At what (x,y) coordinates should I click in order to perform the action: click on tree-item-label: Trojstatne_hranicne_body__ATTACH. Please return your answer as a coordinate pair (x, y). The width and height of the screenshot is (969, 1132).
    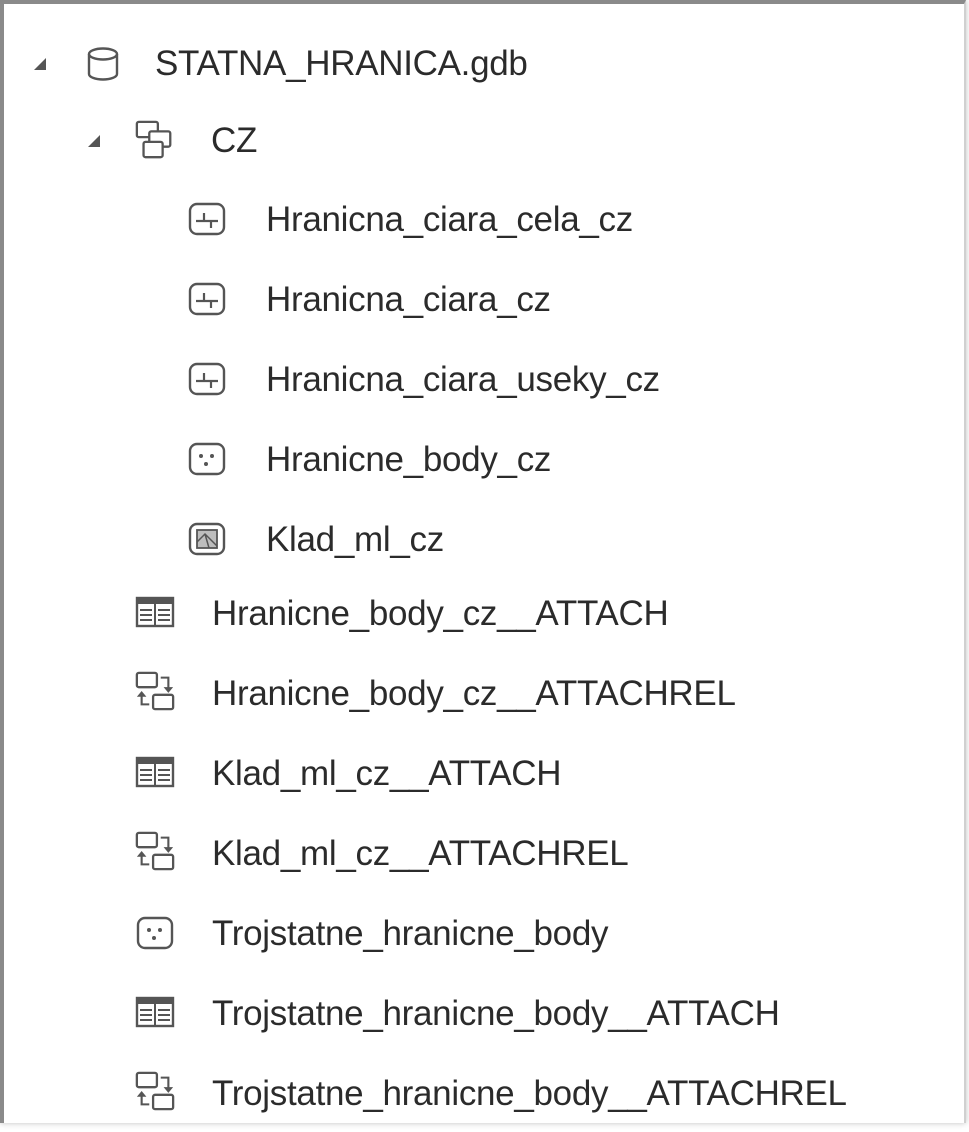
    Looking at the image, I should click on (496, 1013).